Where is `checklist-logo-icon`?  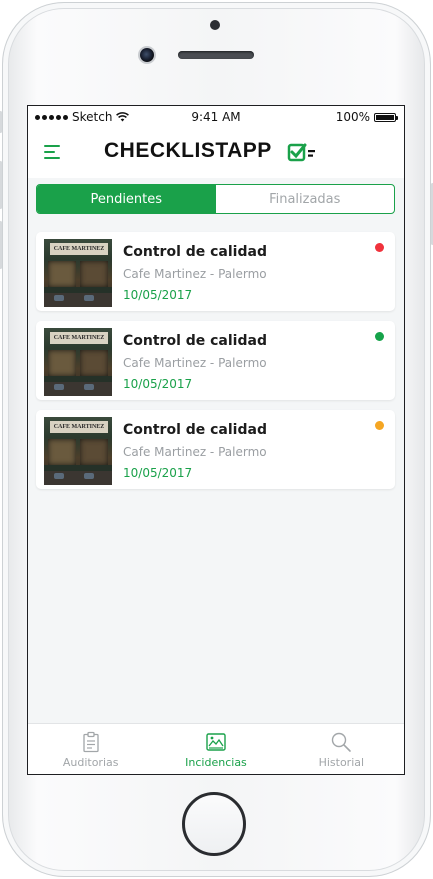 checklist-logo-icon is located at coordinates (301, 152).